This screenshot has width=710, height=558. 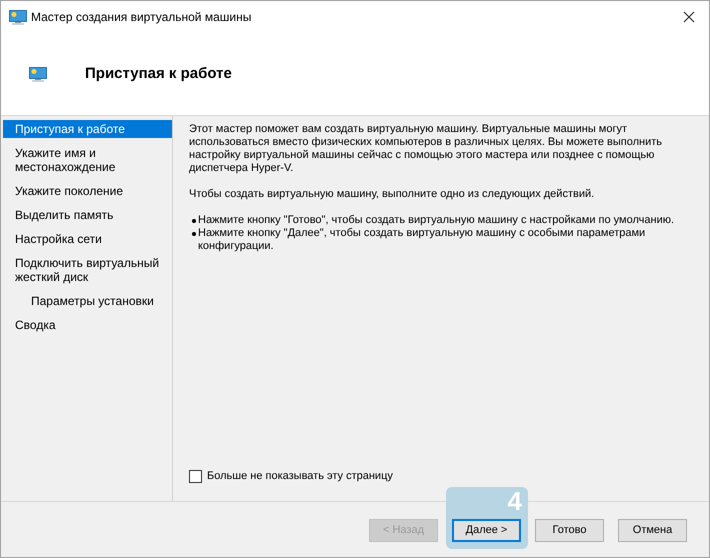 What do you see at coordinates (689, 17) in the screenshot?
I see `close-icon` at bounding box center [689, 17].